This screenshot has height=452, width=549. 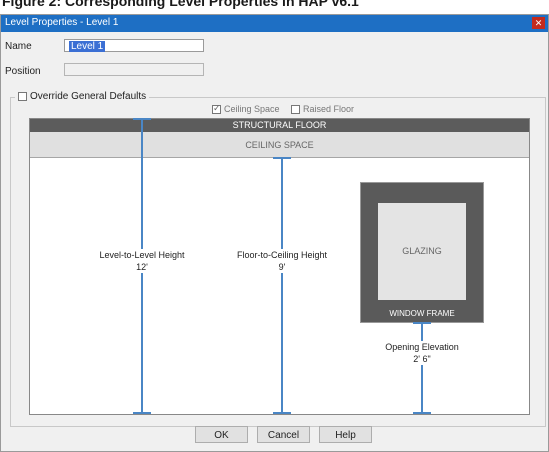 I want to click on name-label: Name, so click(x=18, y=46).